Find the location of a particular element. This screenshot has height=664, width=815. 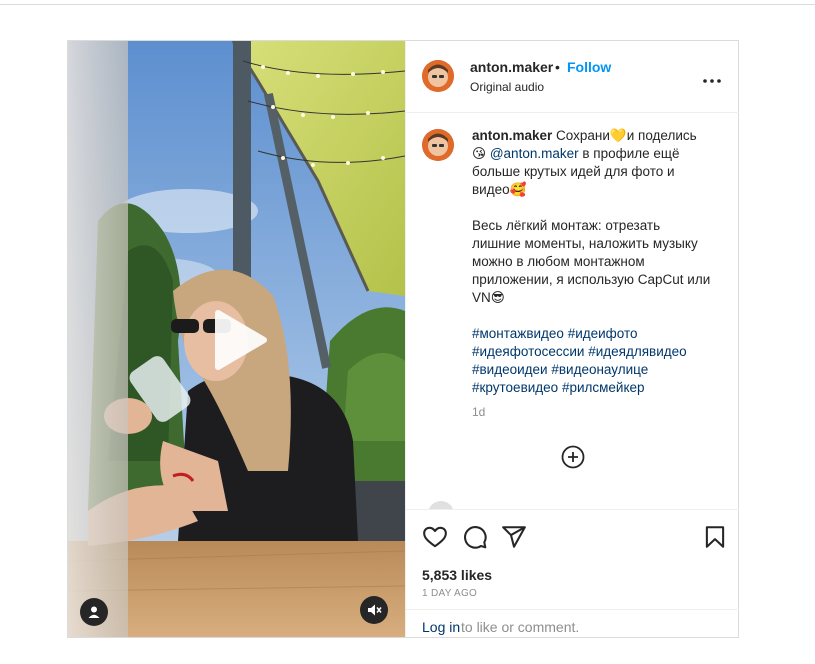

next-comment-avatar is located at coordinates (441, 505).